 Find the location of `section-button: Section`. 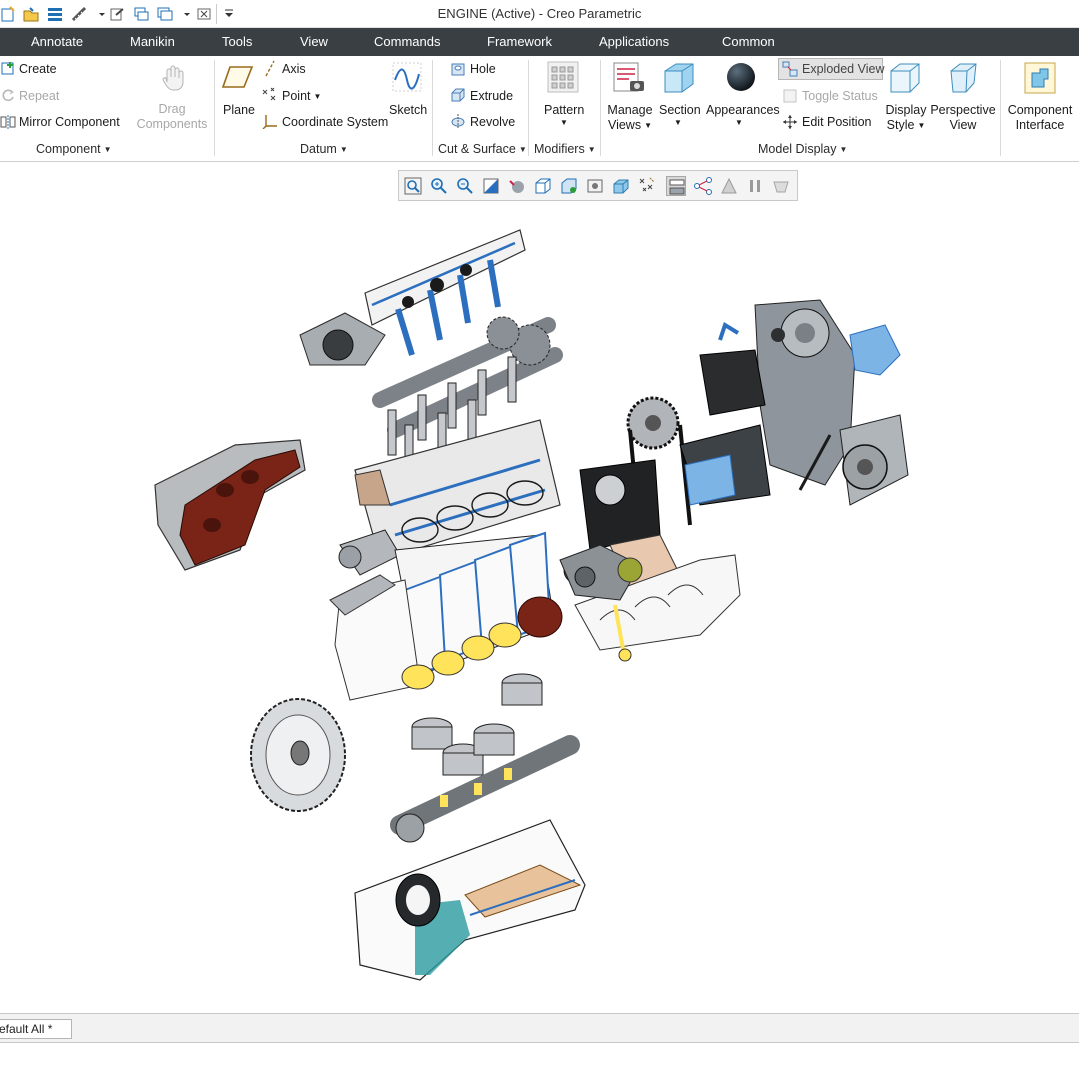

section-button: Section is located at coordinates (680, 110).